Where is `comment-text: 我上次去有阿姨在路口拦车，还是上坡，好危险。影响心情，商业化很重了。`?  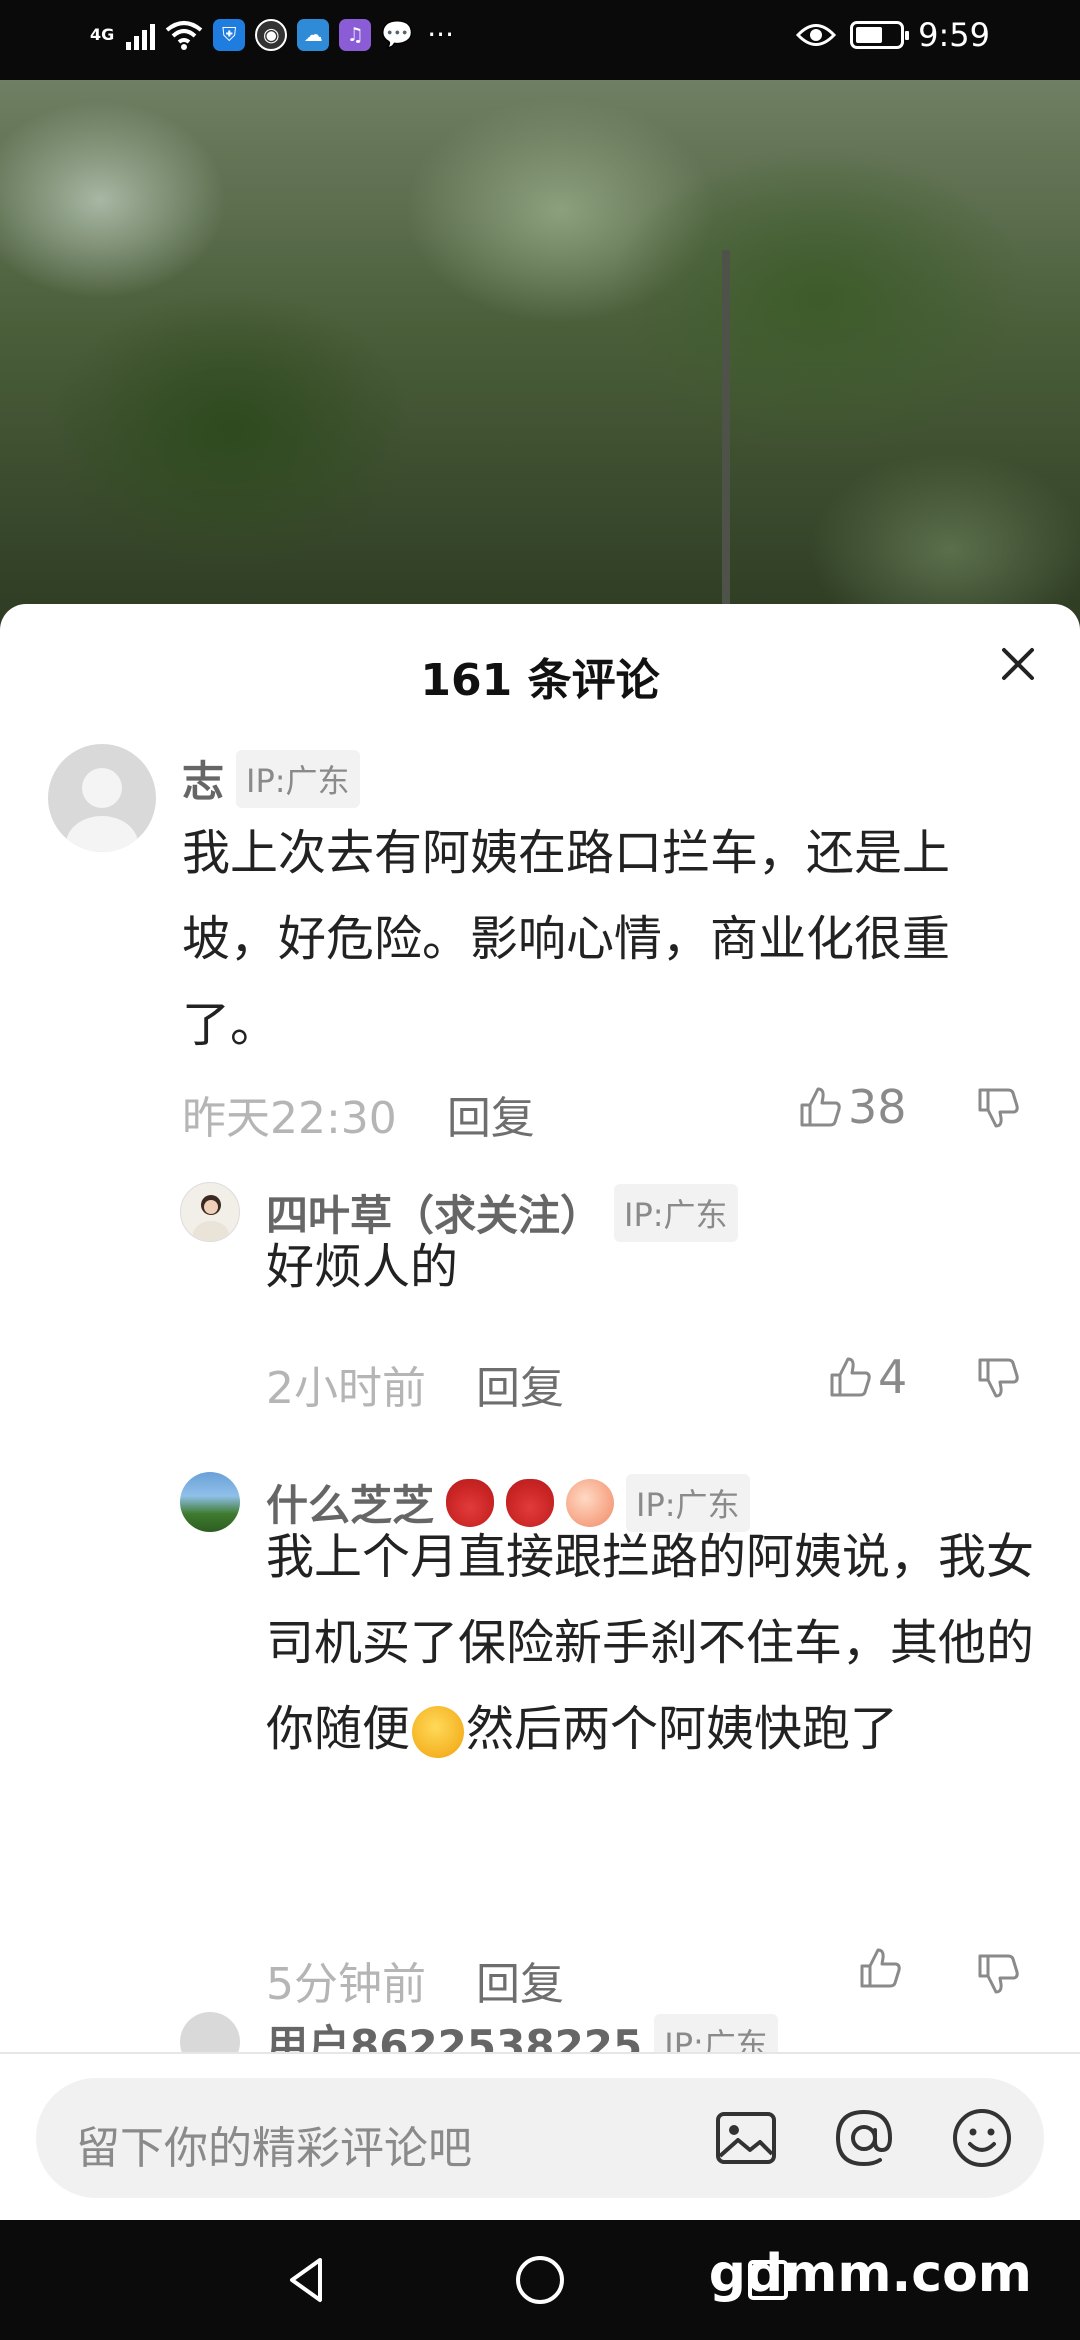
comment-text: 我上次去有阿姨在路口拦车，还是上坡，好危险。影响心情，商业化很重了。 is located at coordinates (566, 939).